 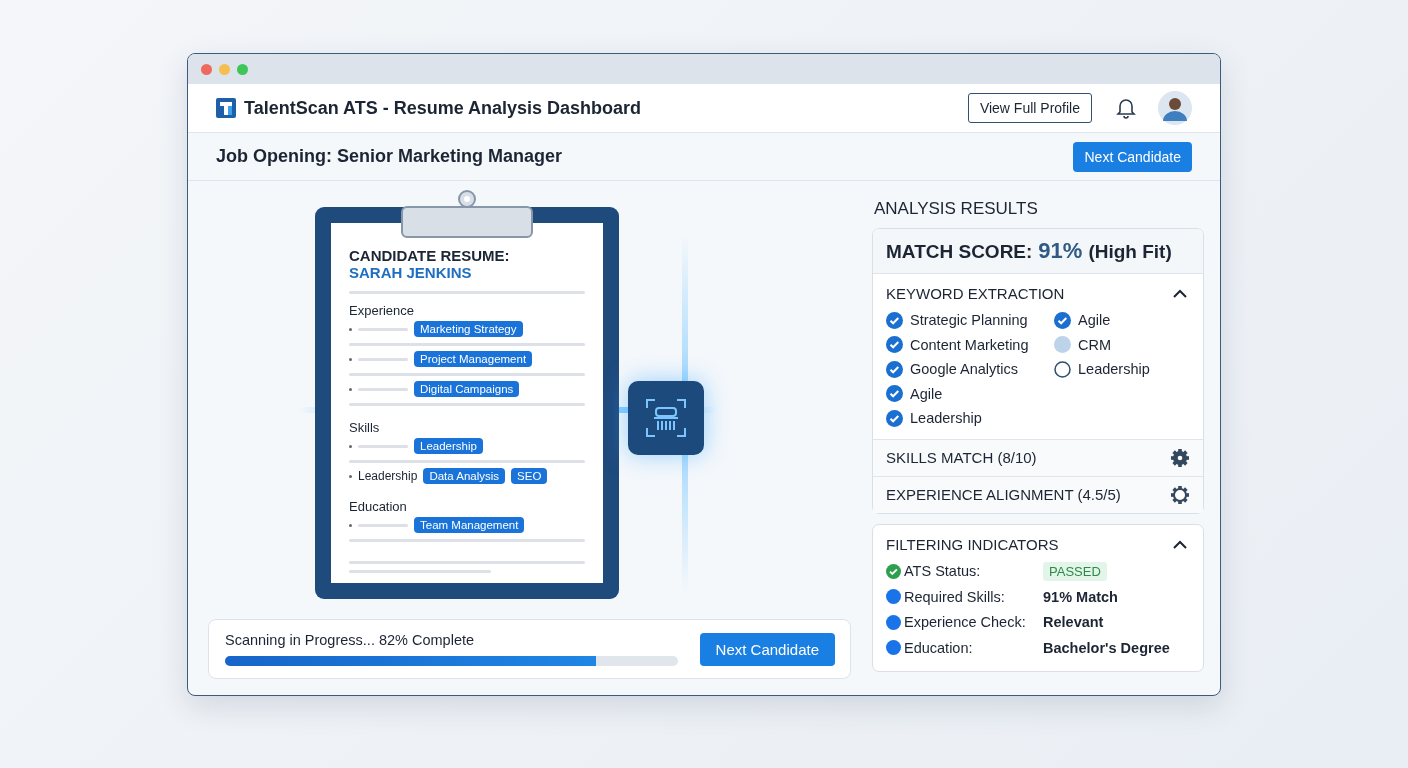 What do you see at coordinates (1075, 571) in the screenshot?
I see `status-badge: PASSED` at bounding box center [1075, 571].